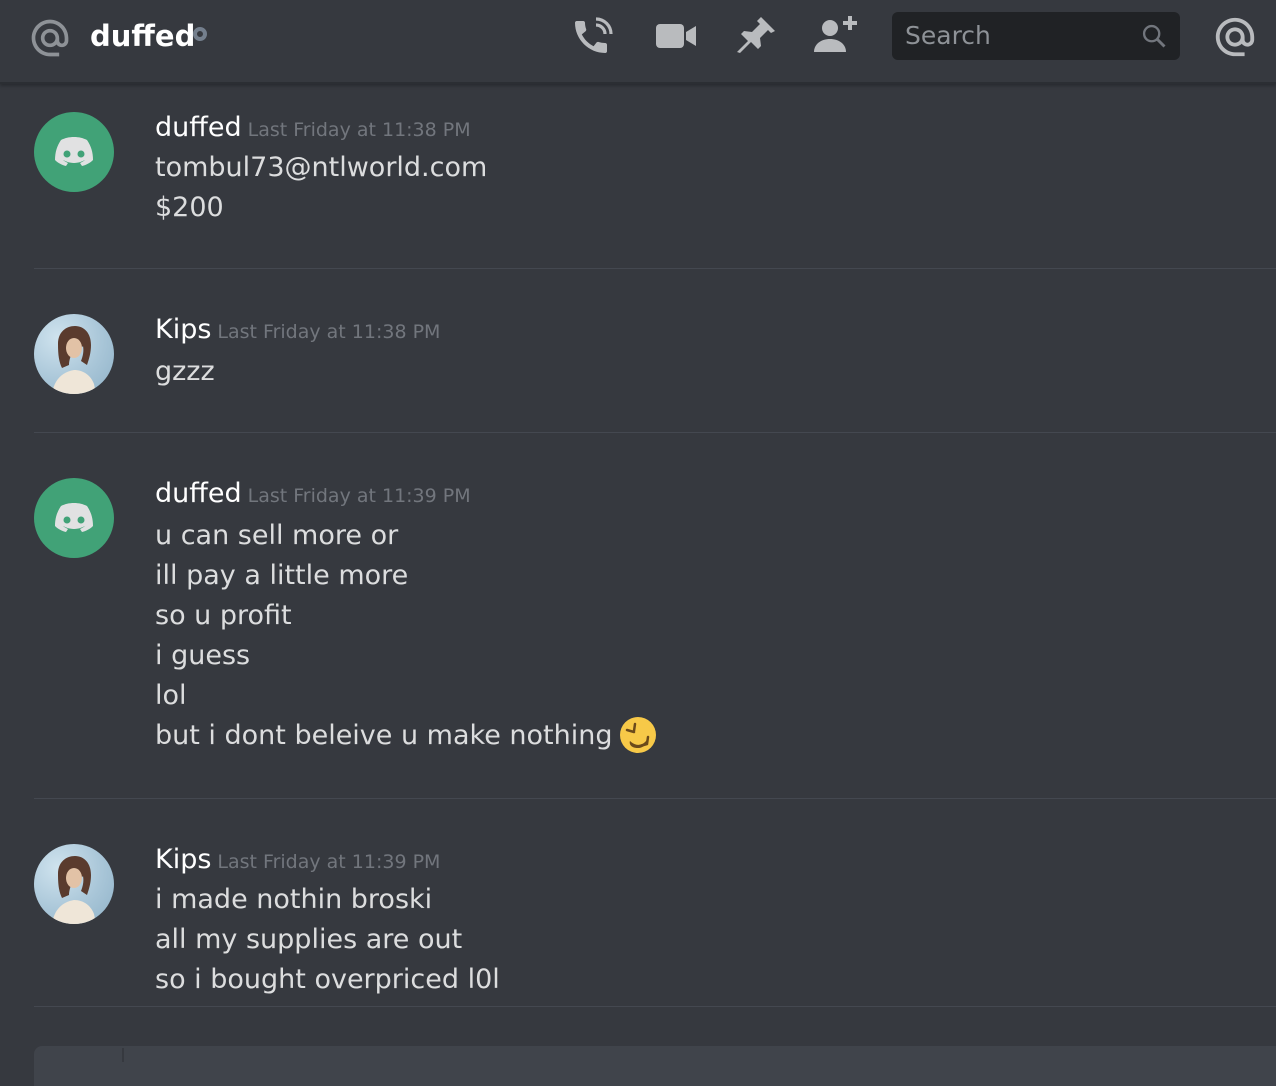 The image size is (1276, 1086). Describe the element at coordinates (1154, 36) in the screenshot. I see `search-icon` at that location.